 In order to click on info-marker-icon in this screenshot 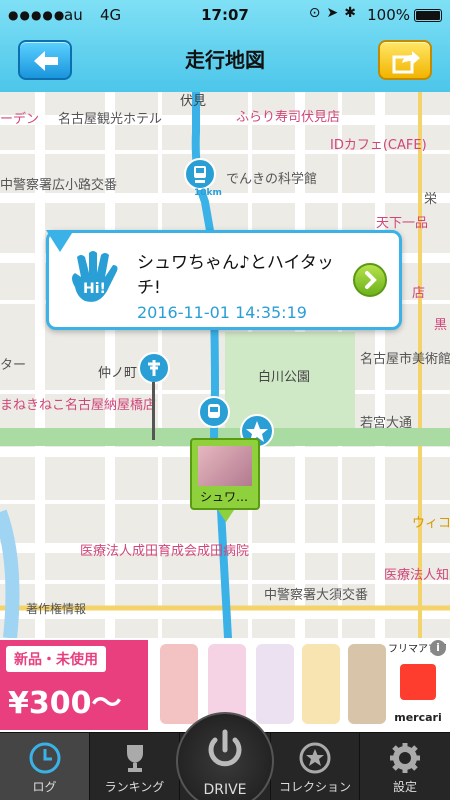, I will do `click(154, 368)`.